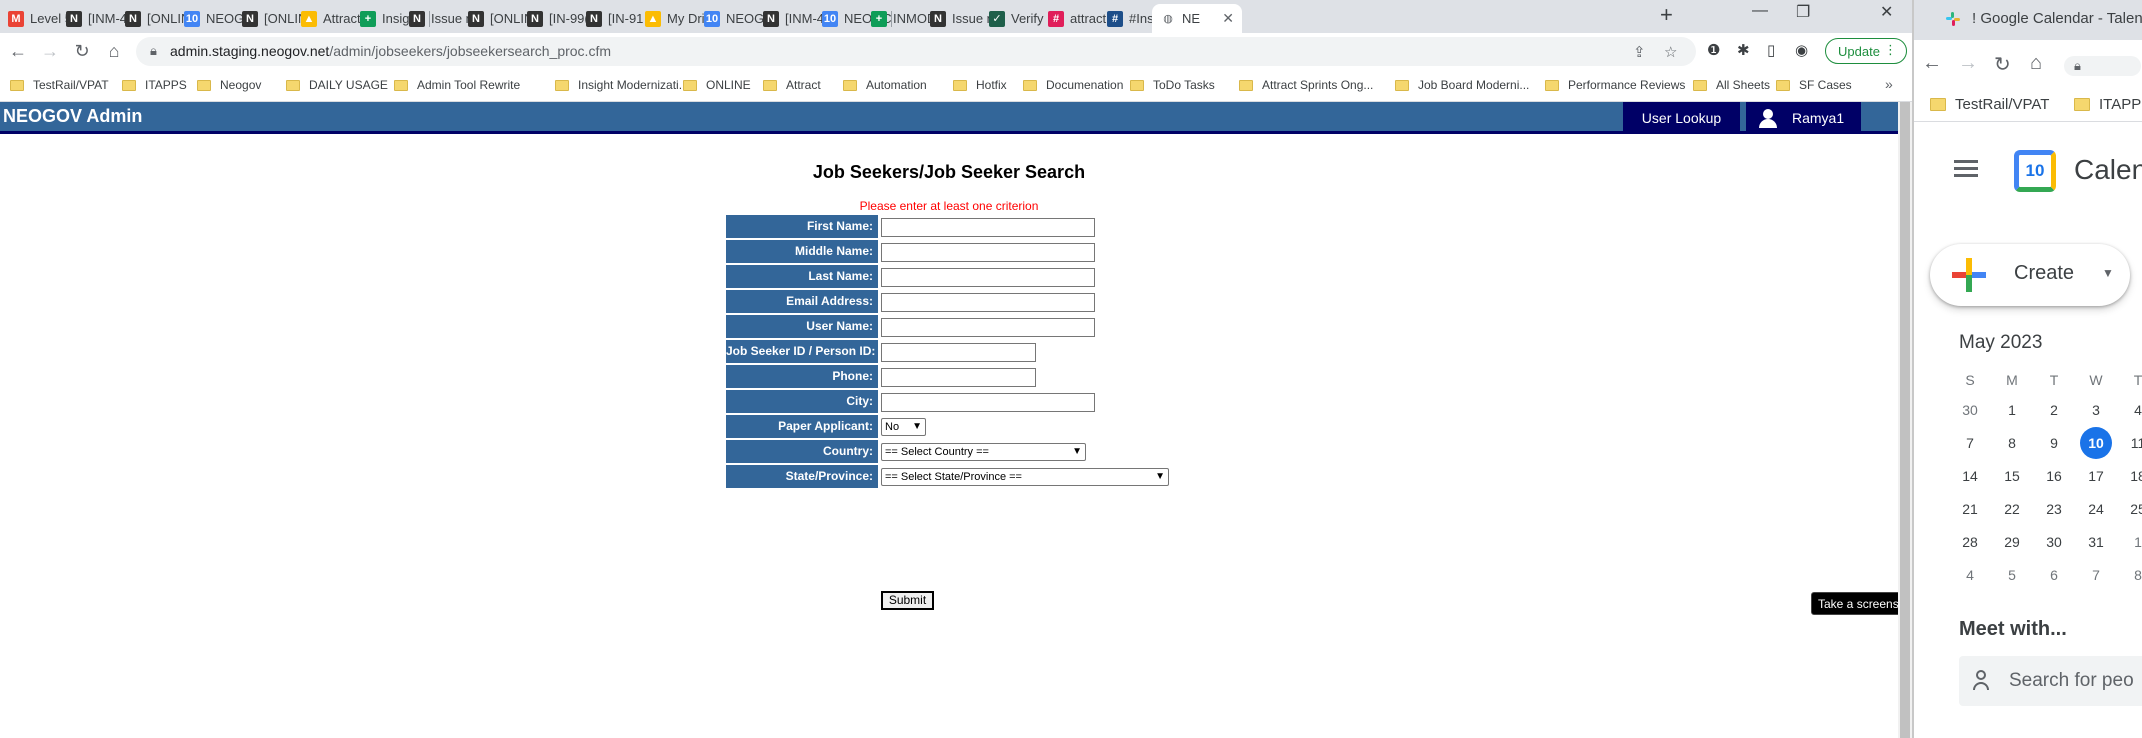 This screenshot has height=738, width=2142. I want to click on password-manager-icon: ❶, so click(1713, 50).